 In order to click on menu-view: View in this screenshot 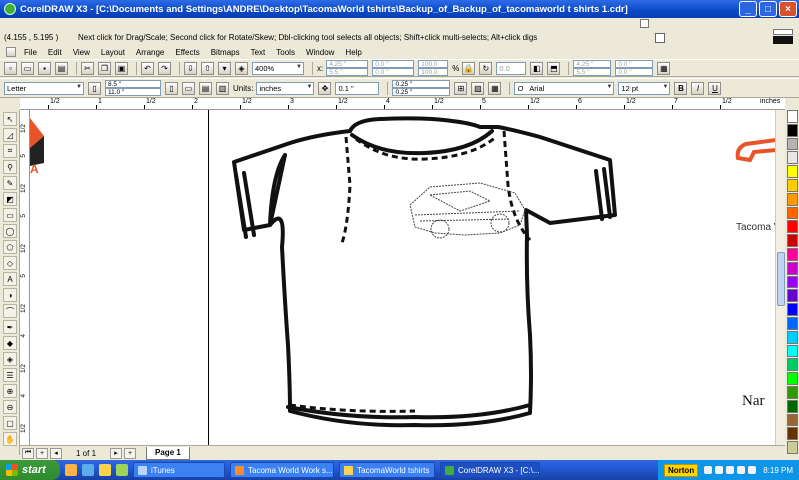, I will do `click(81, 52)`.